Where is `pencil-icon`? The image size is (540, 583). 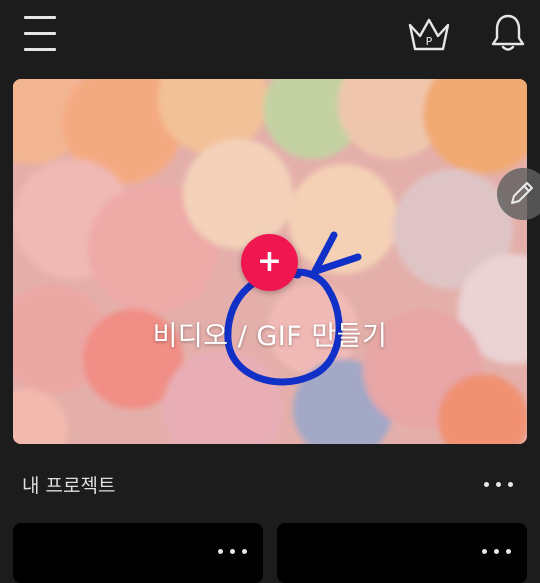
pencil-icon is located at coordinates (522, 193).